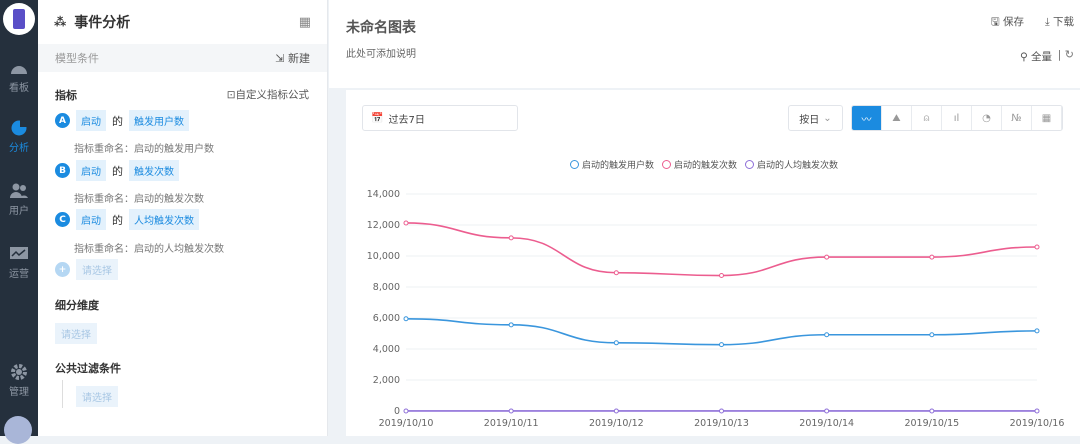 Image resolution: width=1080 pixels, height=444 pixels. I want to click on nav-operations: 运营, so click(19, 263).